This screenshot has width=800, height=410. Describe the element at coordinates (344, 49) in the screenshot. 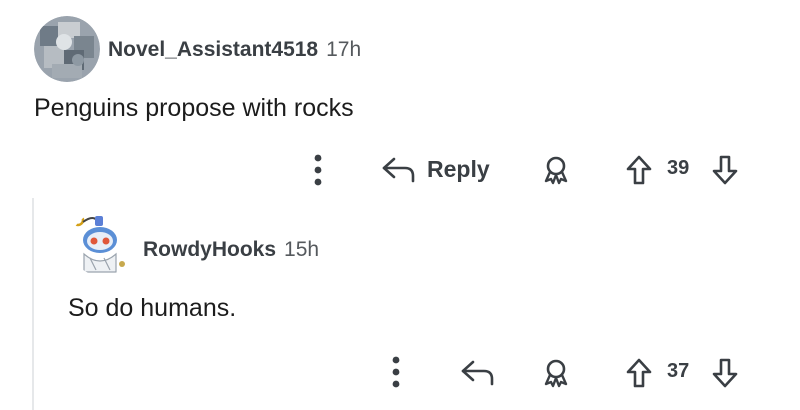

I see `timestamp: 17h` at that location.